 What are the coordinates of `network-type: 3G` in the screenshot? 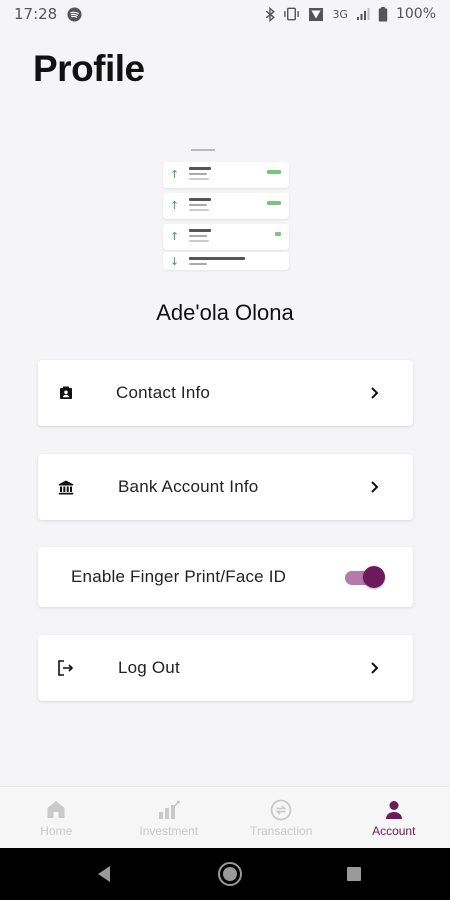 It's located at (340, 14).